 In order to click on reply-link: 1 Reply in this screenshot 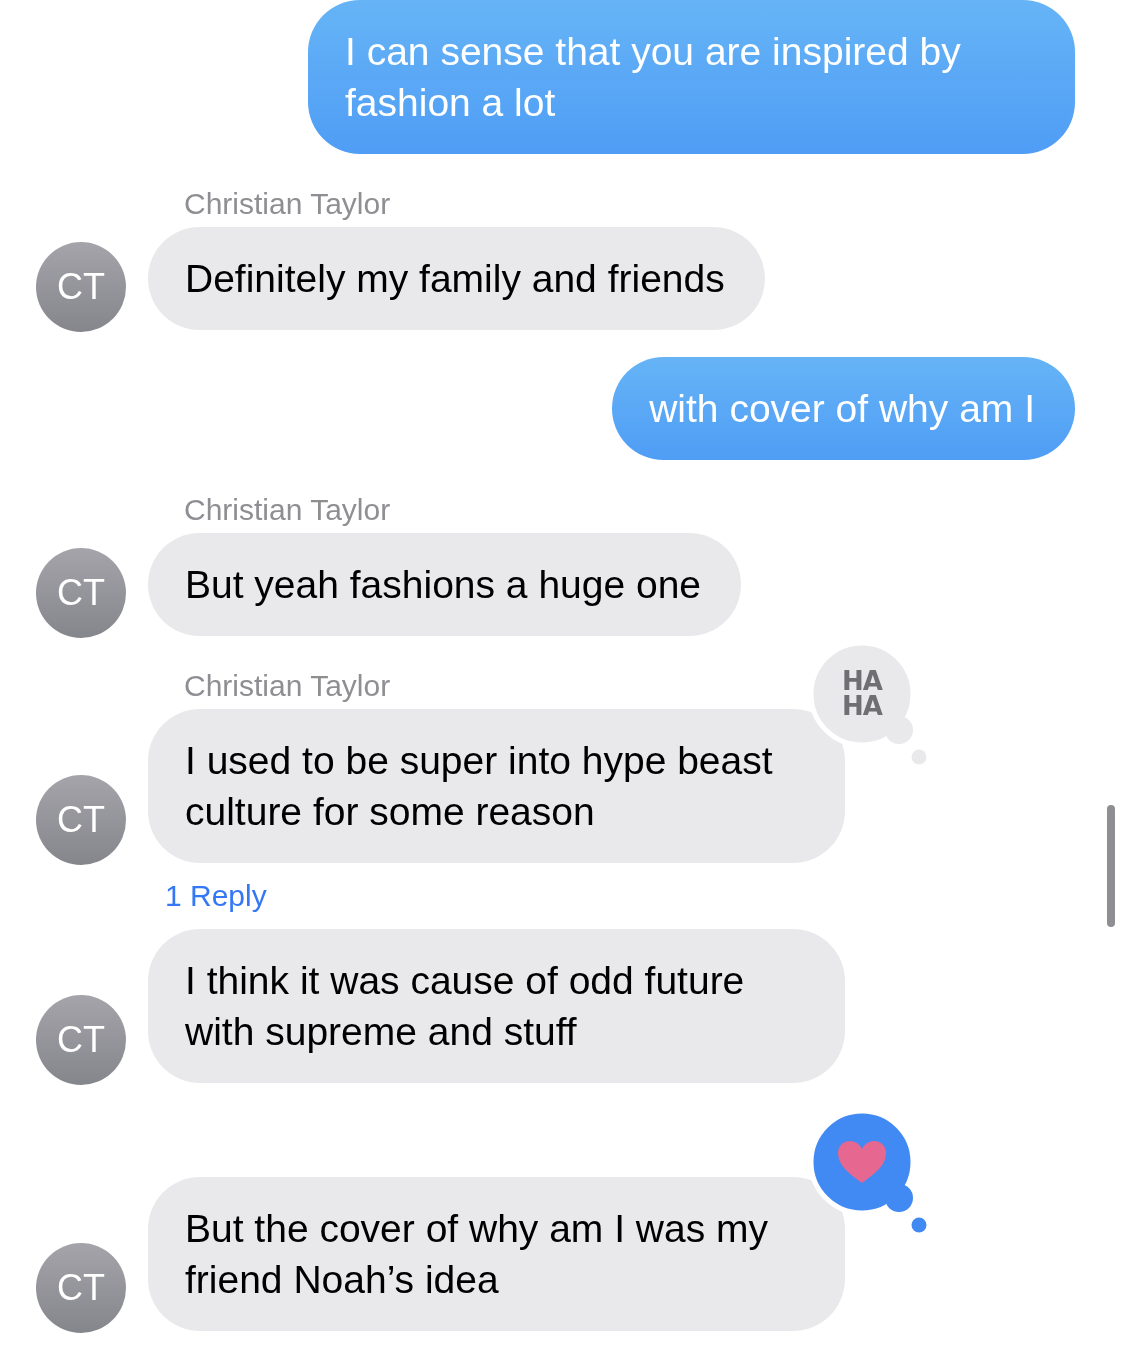, I will do `click(645, 896)`.